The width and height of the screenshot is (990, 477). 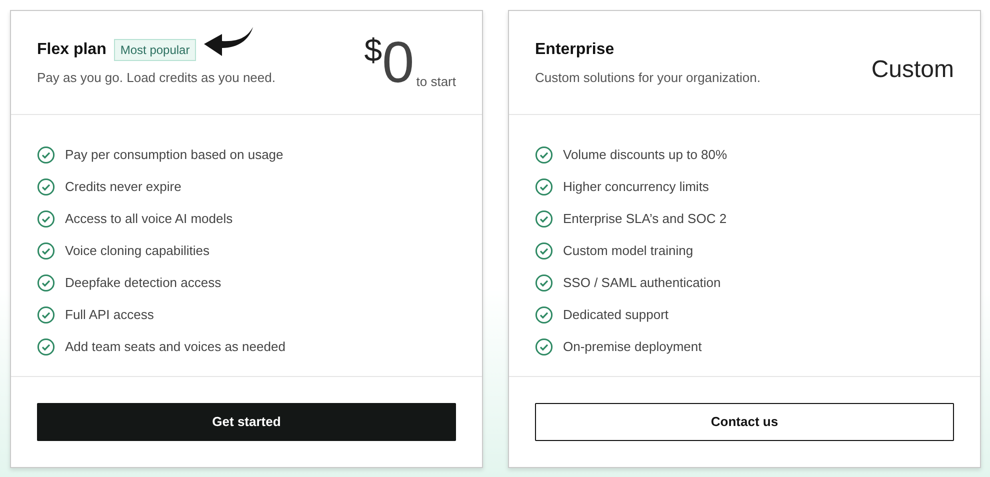 I want to click on feature-text: Credits never expire, so click(x=123, y=187).